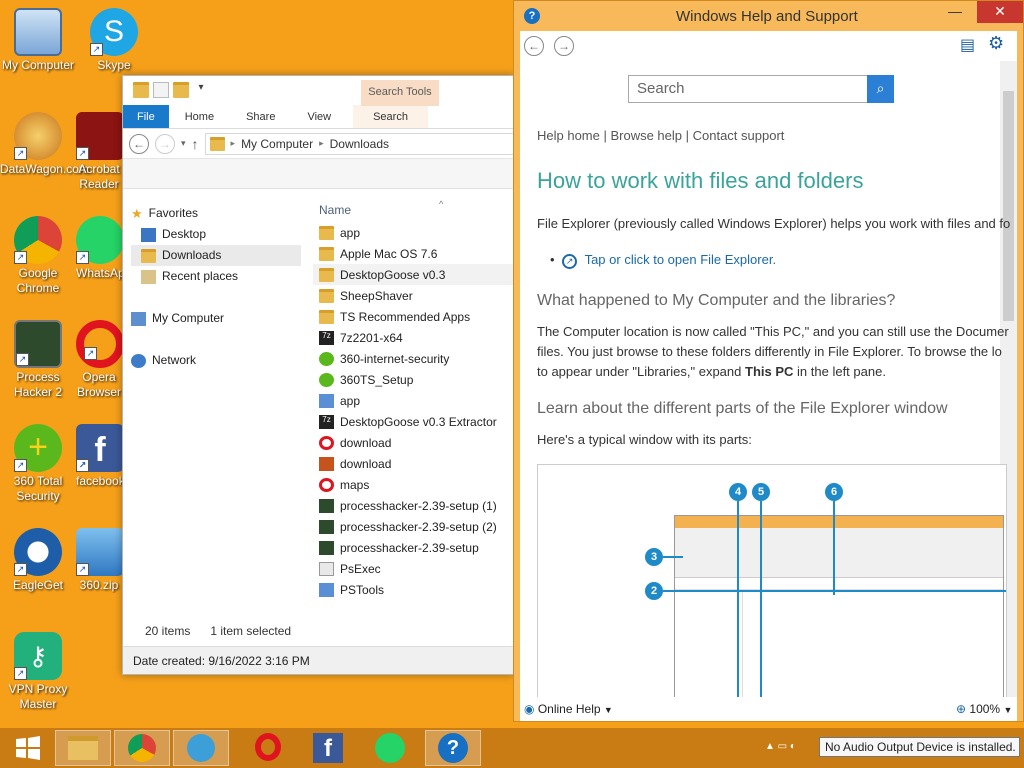  I want to click on taskbar-facebook: f, so click(328, 748).